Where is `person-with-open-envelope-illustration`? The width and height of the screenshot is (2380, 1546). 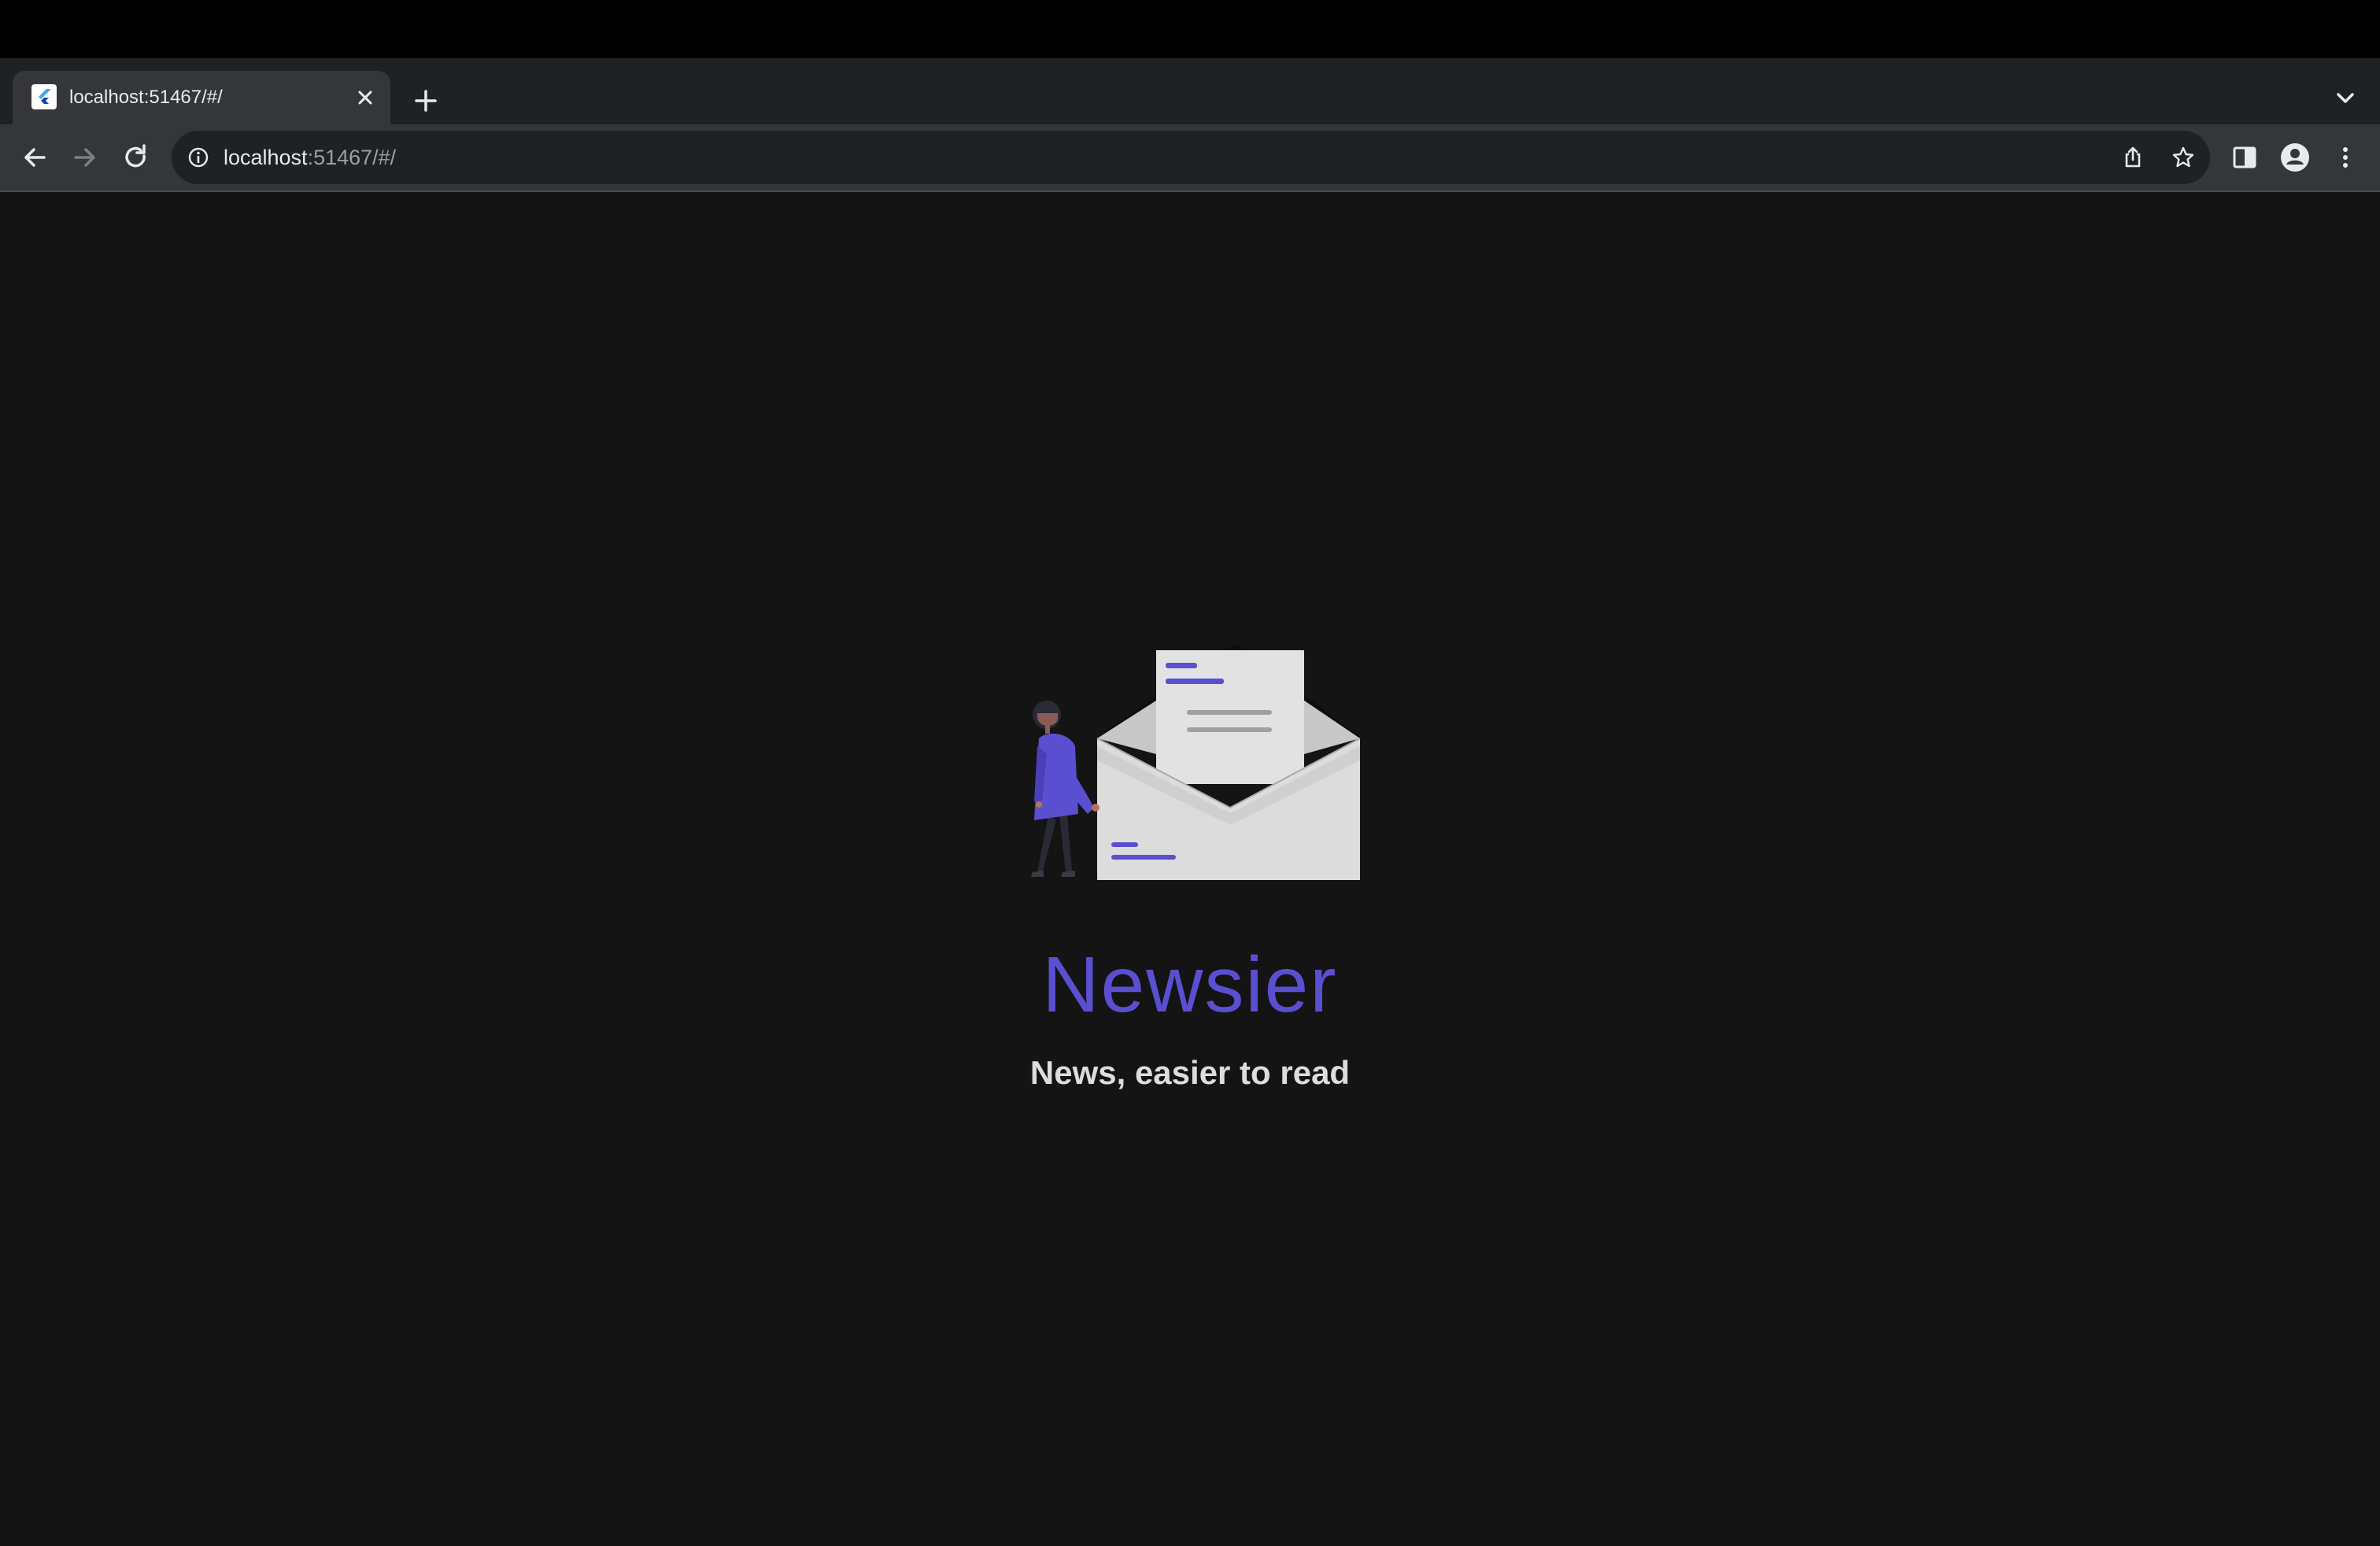 person-with-open-envelope-illustration is located at coordinates (1196, 762).